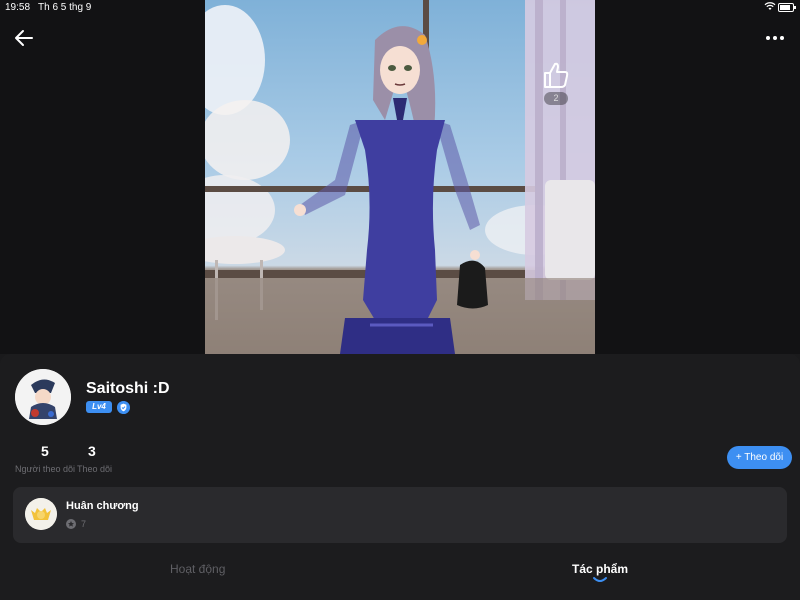 The width and height of the screenshot is (800, 600). I want to click on star-badge-icon, so click(71, 524).